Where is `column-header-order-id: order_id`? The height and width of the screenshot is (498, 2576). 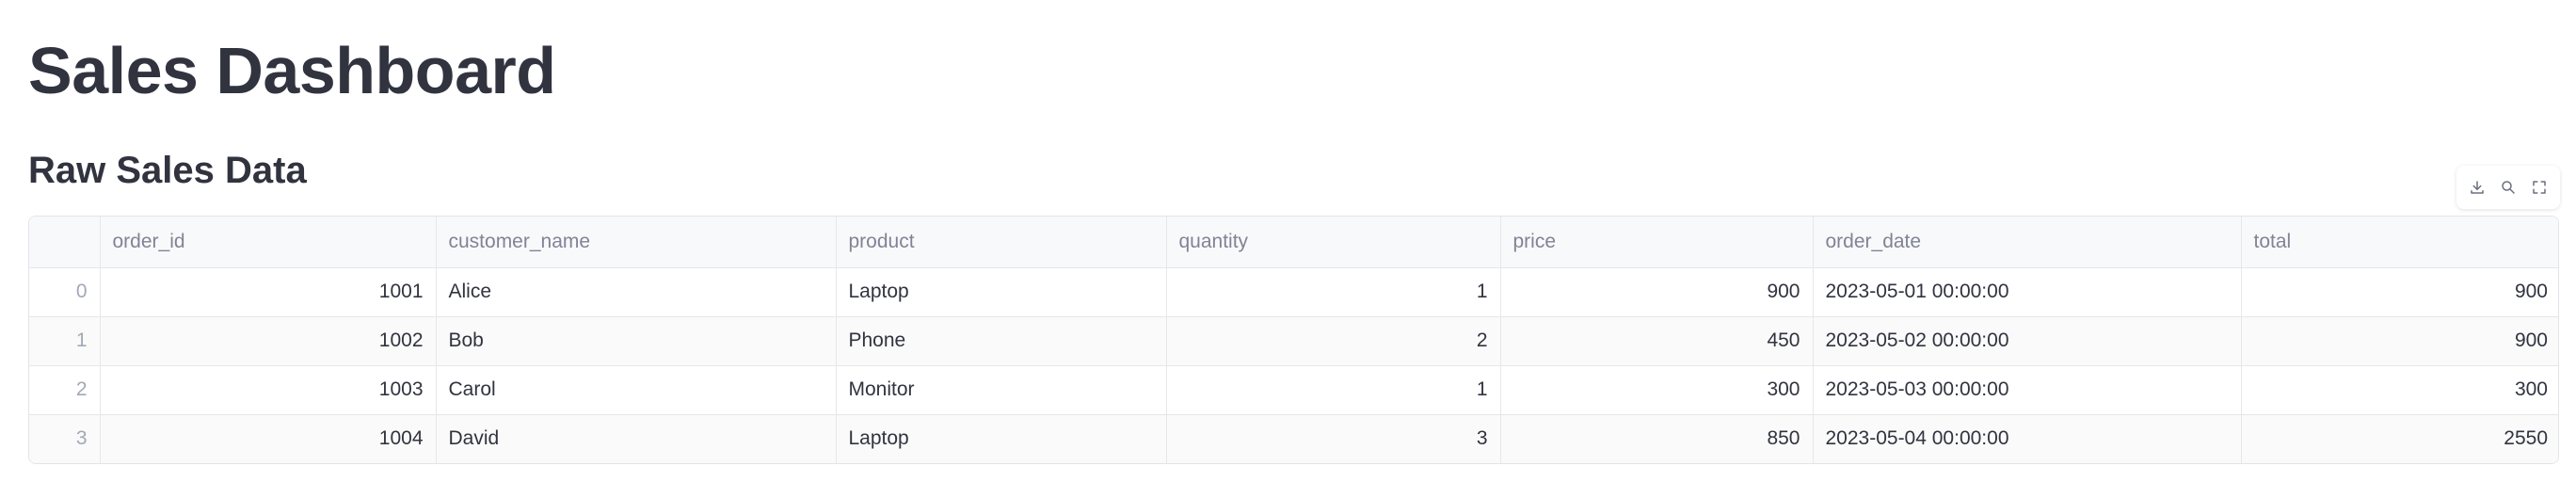
column-header-order-id: order_id is located at coordinates (268, 243).